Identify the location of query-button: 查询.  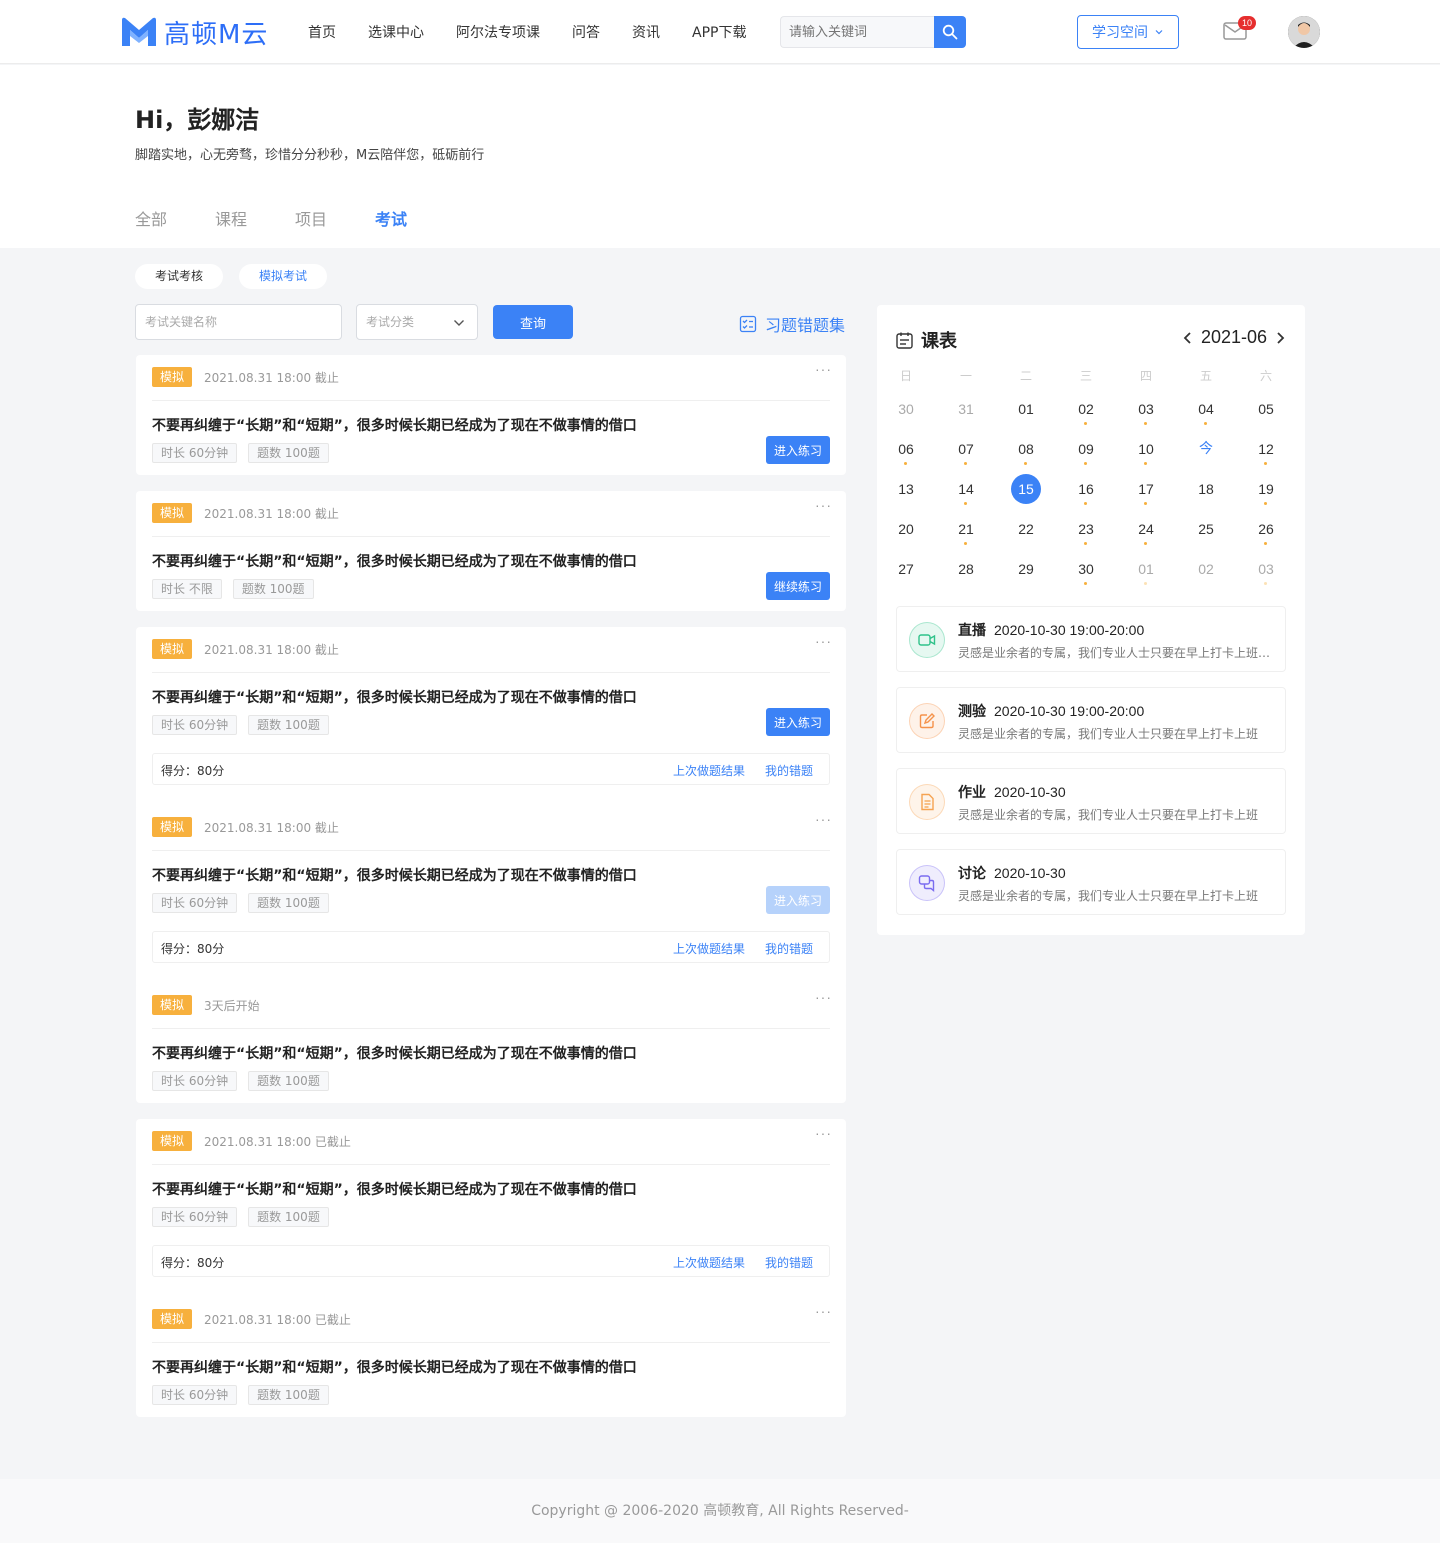
(533, 322).